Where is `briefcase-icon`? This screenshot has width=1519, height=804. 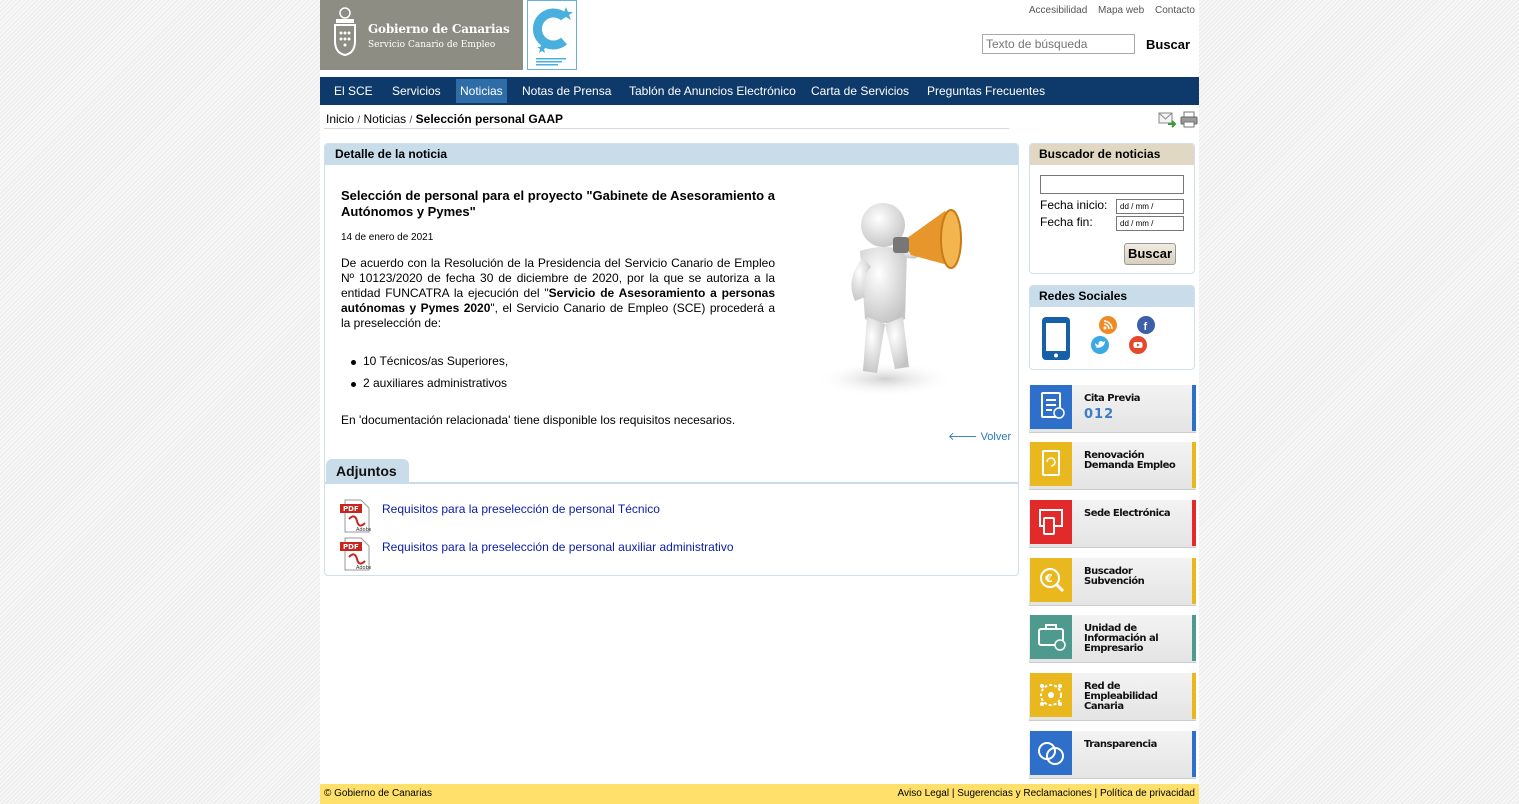 briefcase-icon is located at coordinates (1051, 637).